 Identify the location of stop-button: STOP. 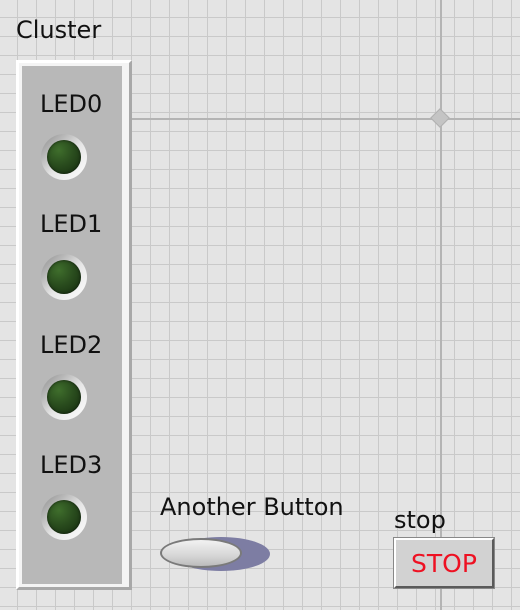
(444, 563).